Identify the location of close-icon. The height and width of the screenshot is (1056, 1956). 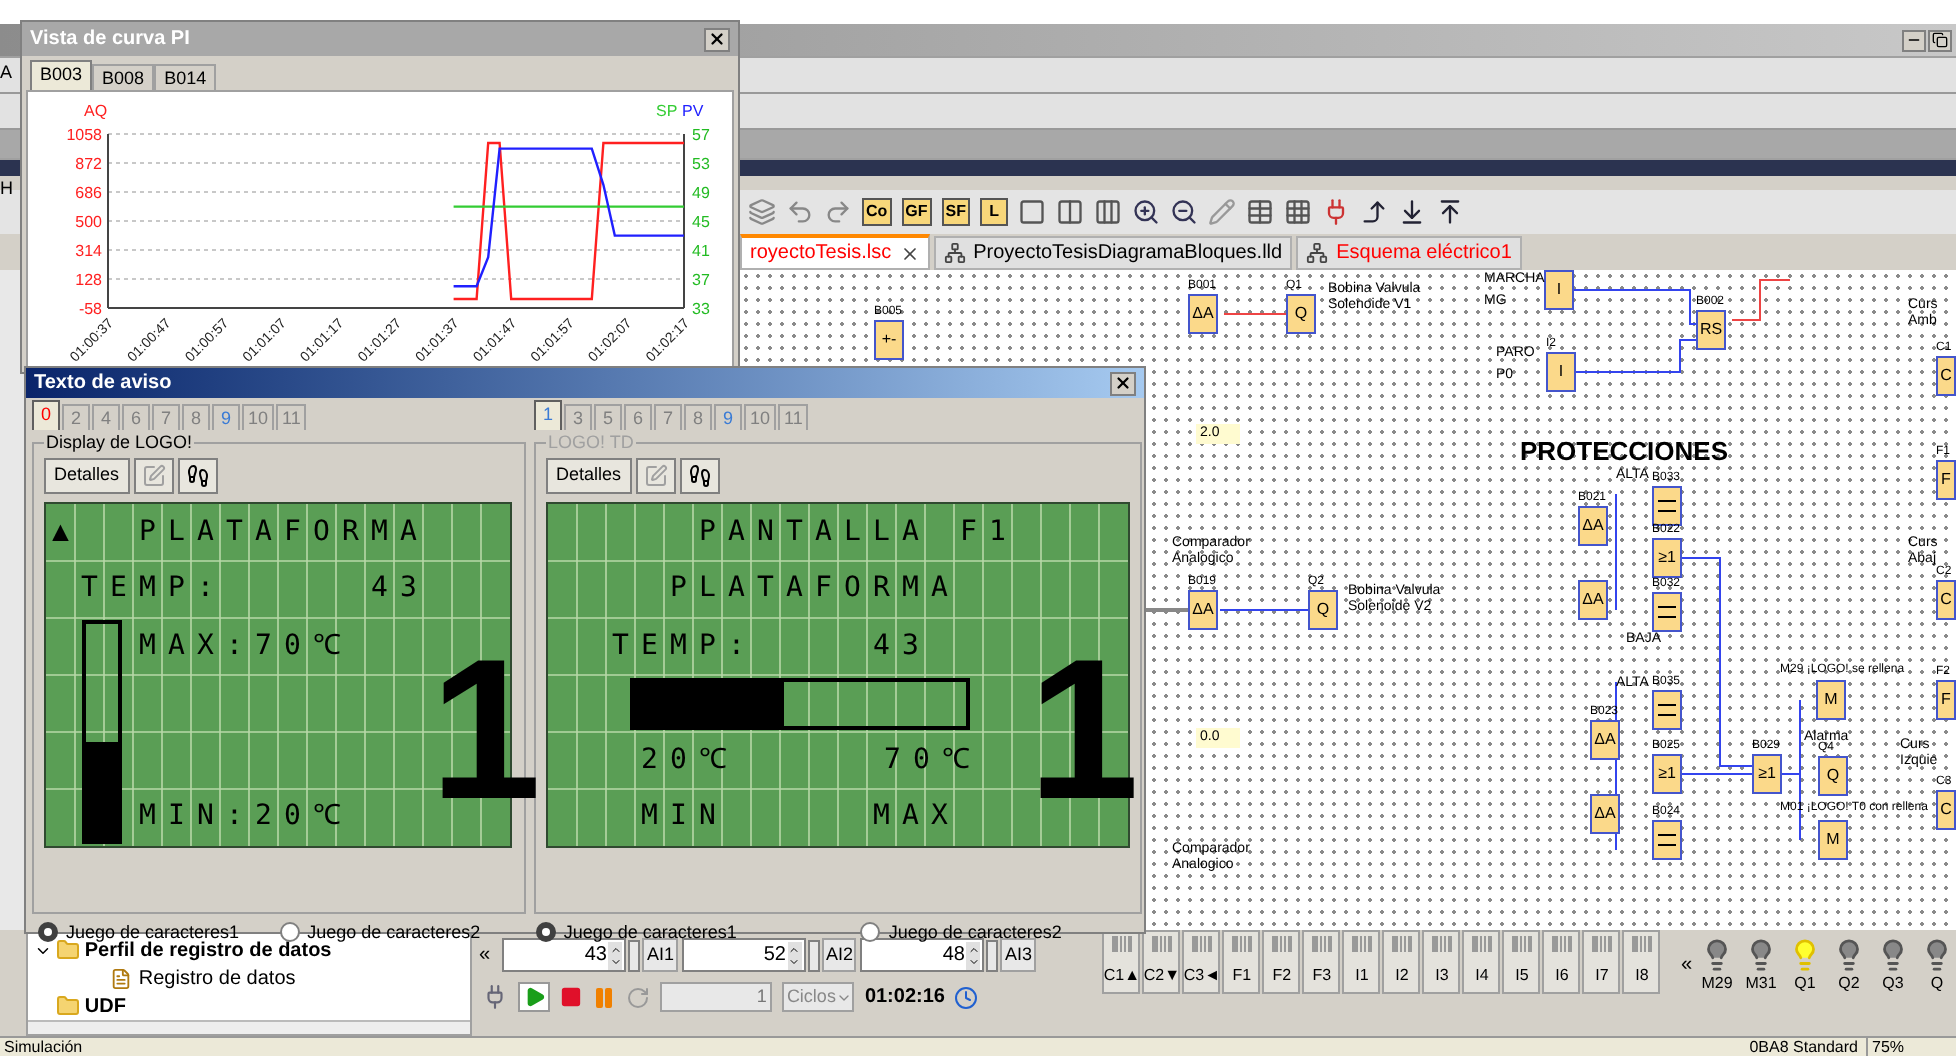
(909, 253).